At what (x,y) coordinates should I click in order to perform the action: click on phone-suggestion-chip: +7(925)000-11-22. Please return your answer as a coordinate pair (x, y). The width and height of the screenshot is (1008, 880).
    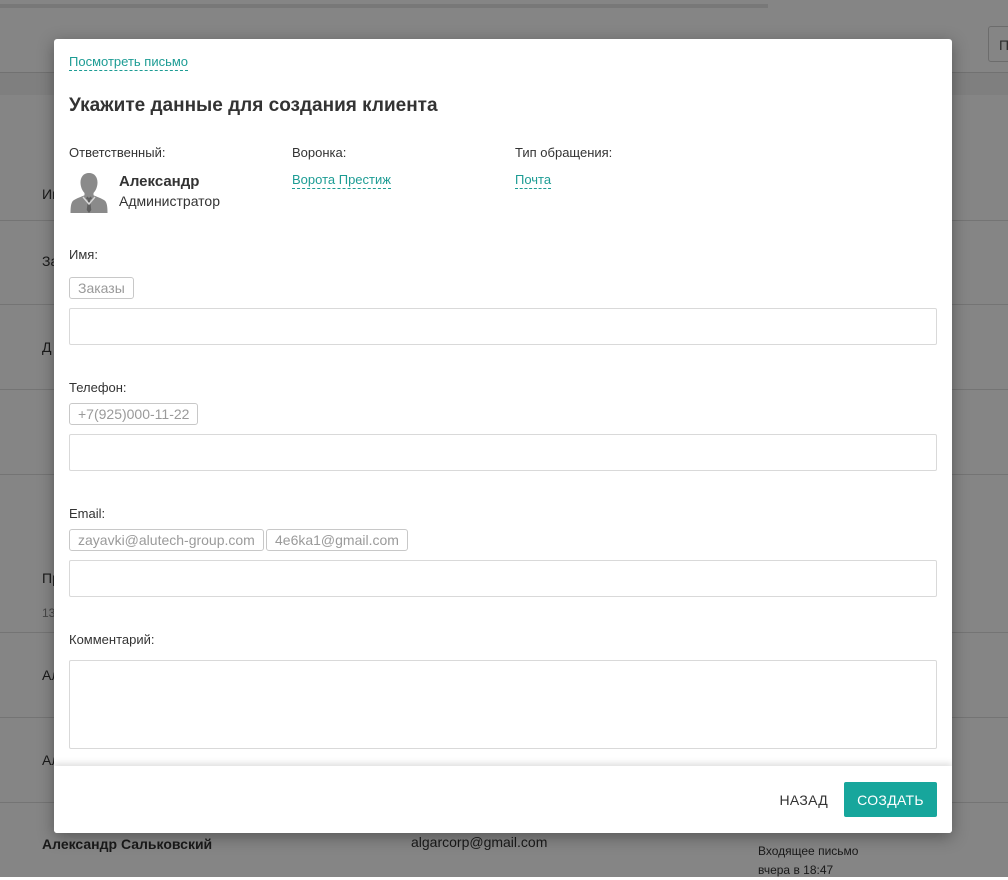
    Looking at the image, I should click on (134, 414).